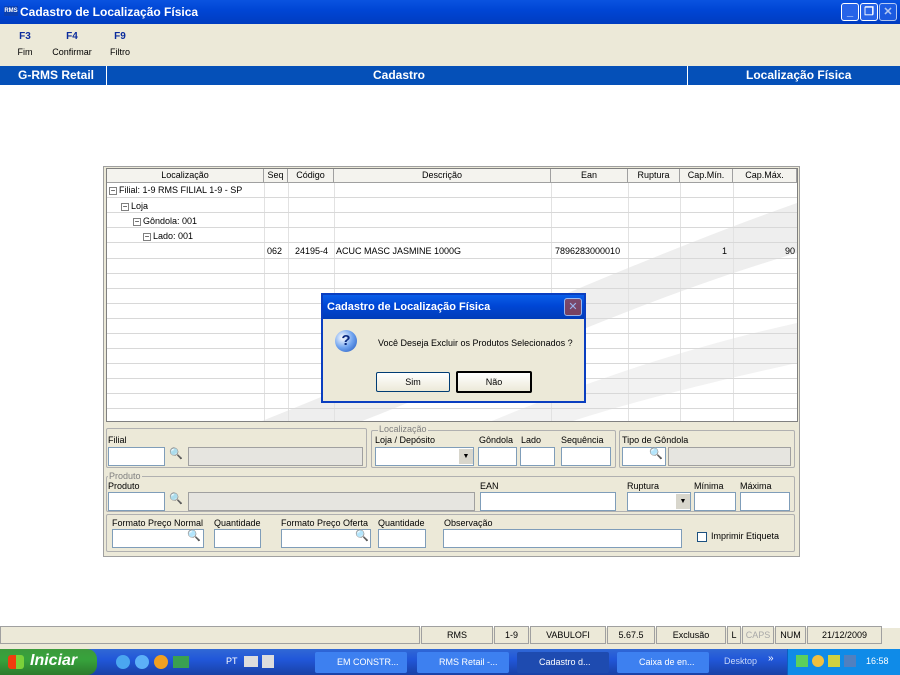 The width and height of the screenshot is (900, 675). What do you see at coordinates (799, 75) in the screenshot?
I see `header-right: Localização Física` at bounding box center [799, 75].